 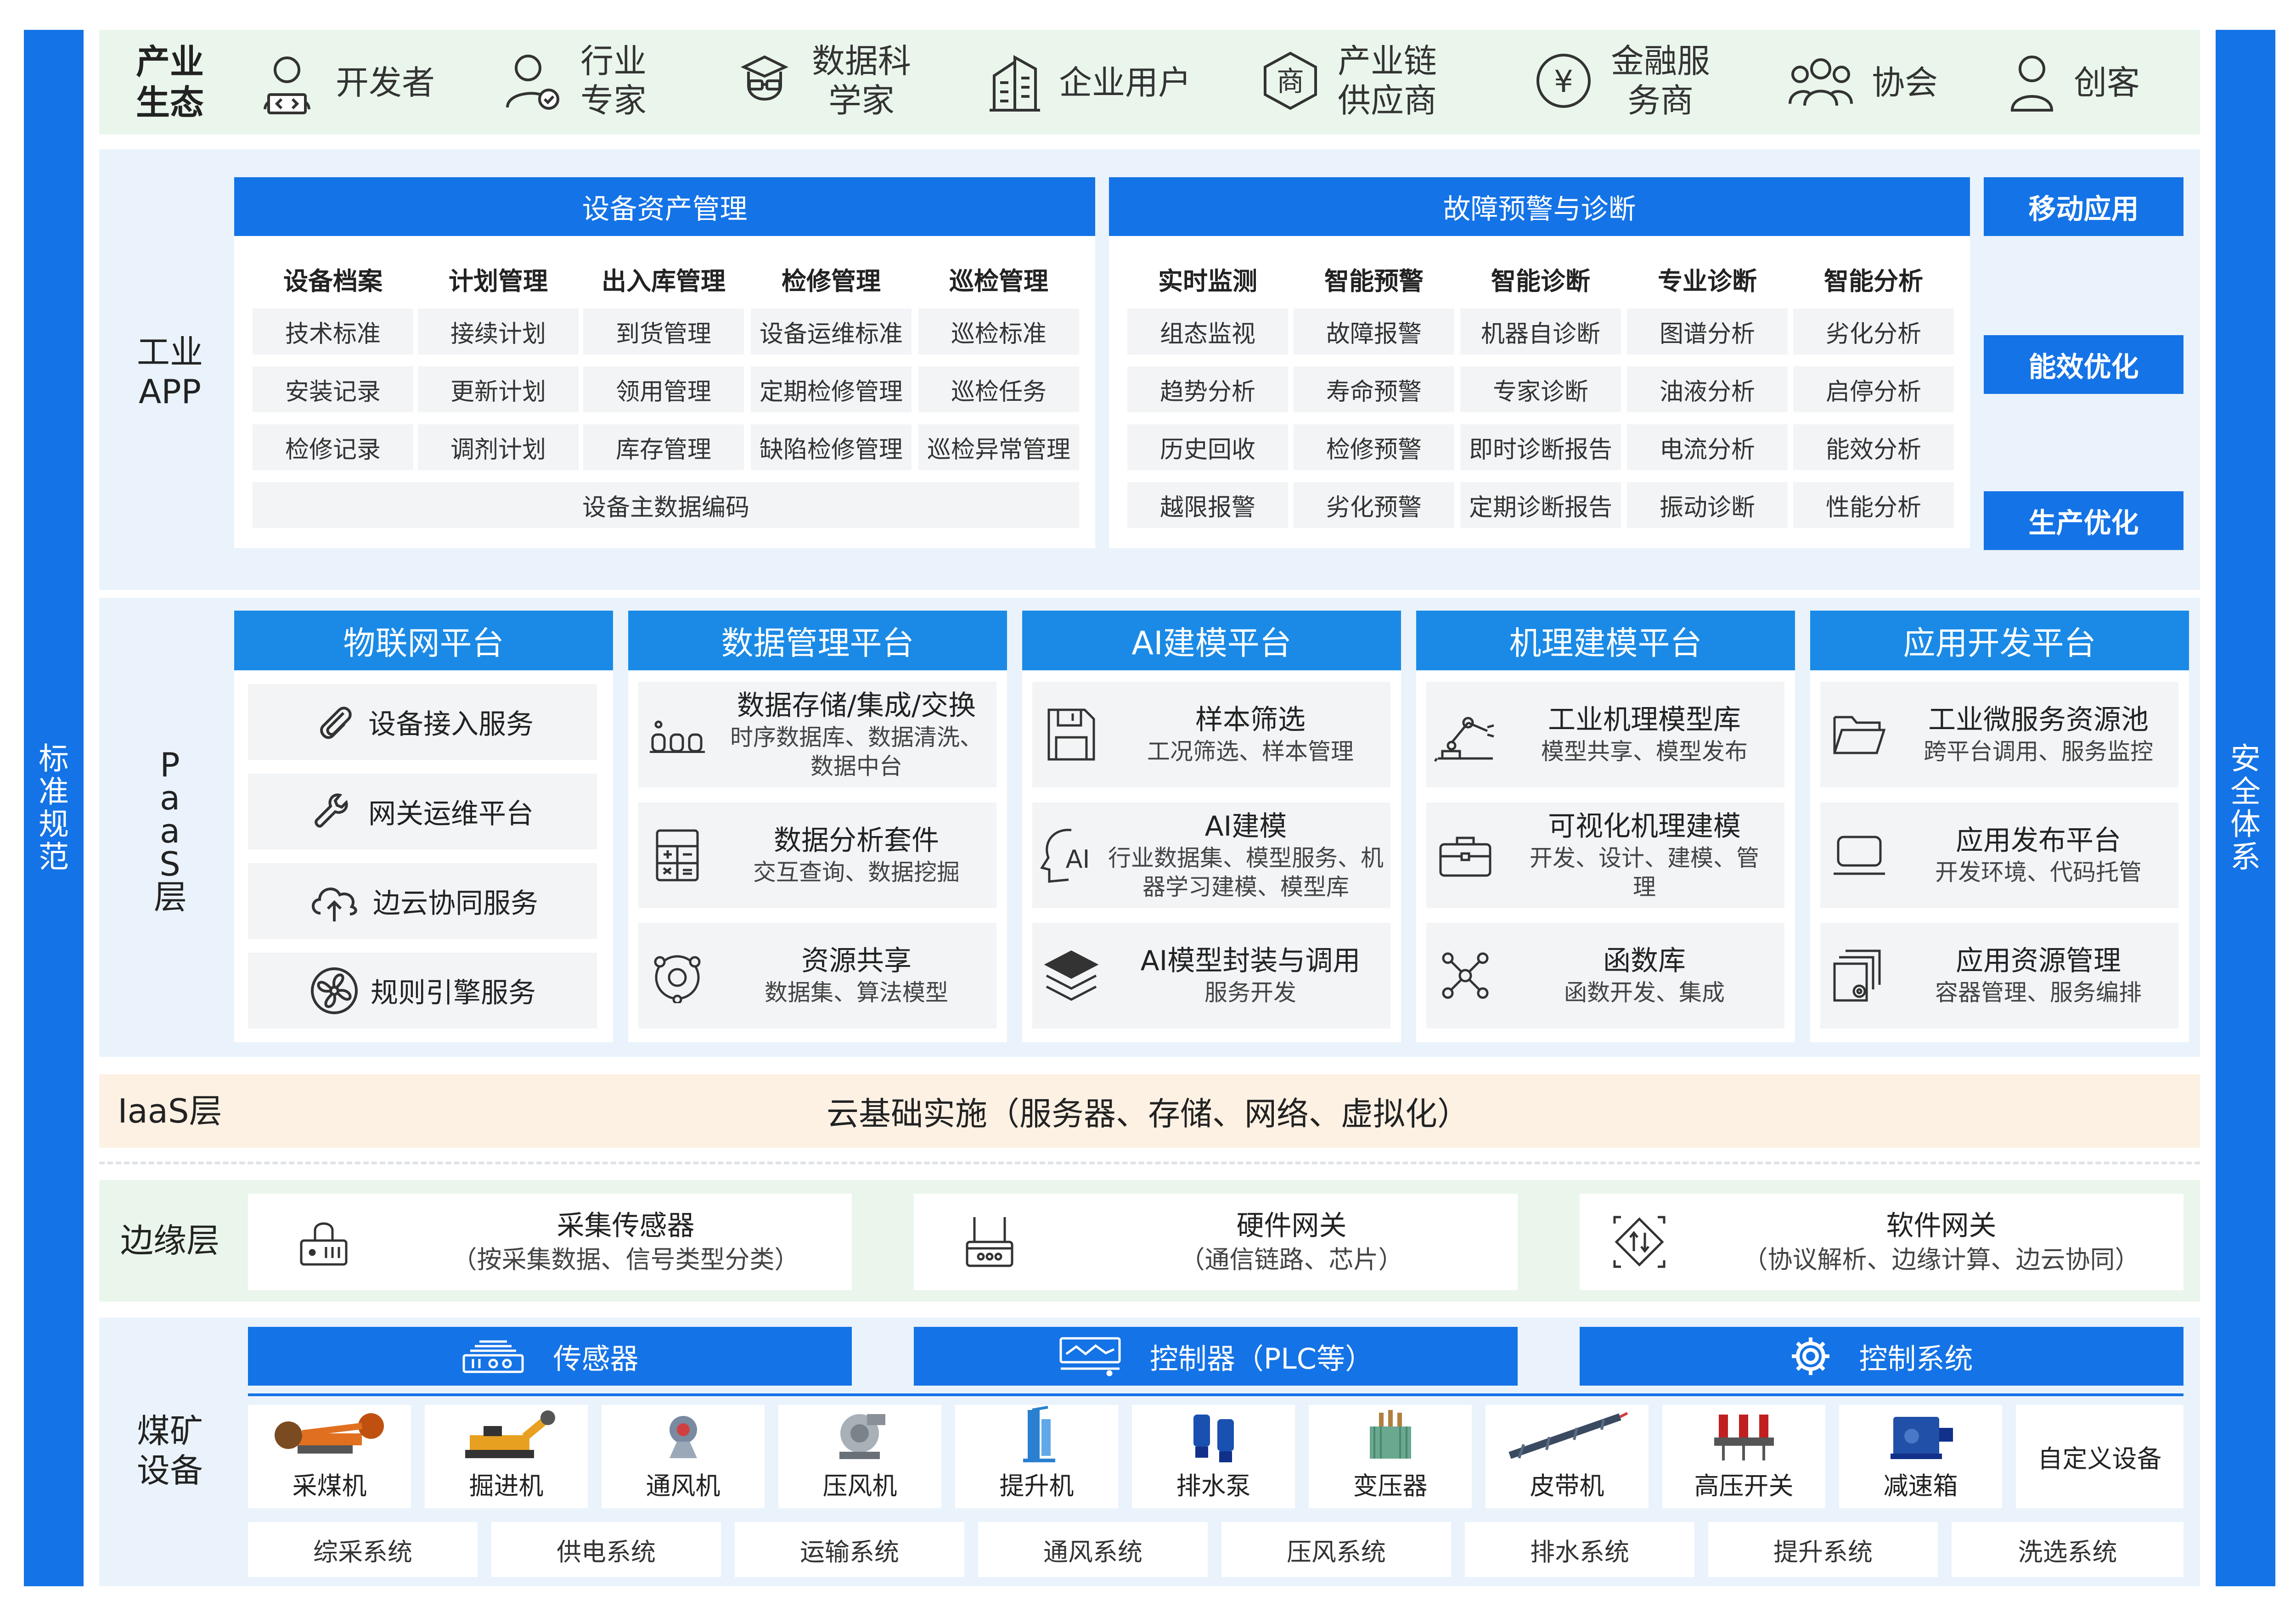 I want to click on platform-item: 可视化机理建模 开发、设计、建模、管理, so click(x=1605, y=855).